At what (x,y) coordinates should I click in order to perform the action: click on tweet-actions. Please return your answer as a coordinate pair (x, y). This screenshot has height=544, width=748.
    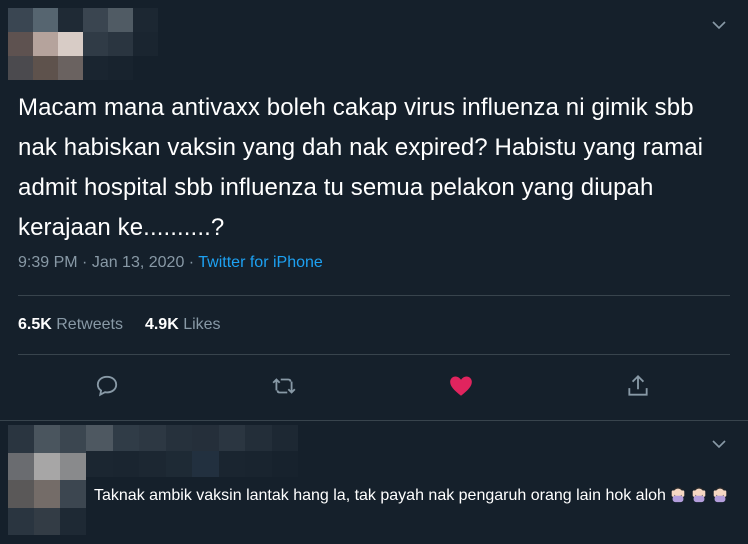
    Looking at the image, I should click on (374, 388).